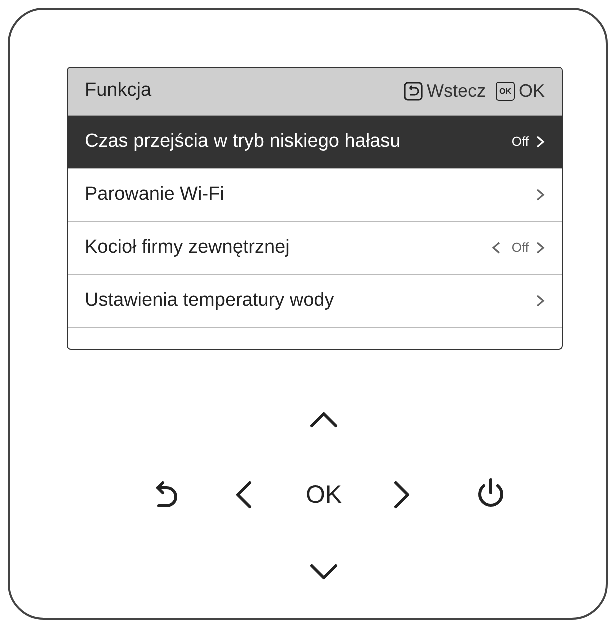 Image resolution: width=616 pixels, height=620 pixels. I want to click on chevron-left-icon, so click(496, 248).